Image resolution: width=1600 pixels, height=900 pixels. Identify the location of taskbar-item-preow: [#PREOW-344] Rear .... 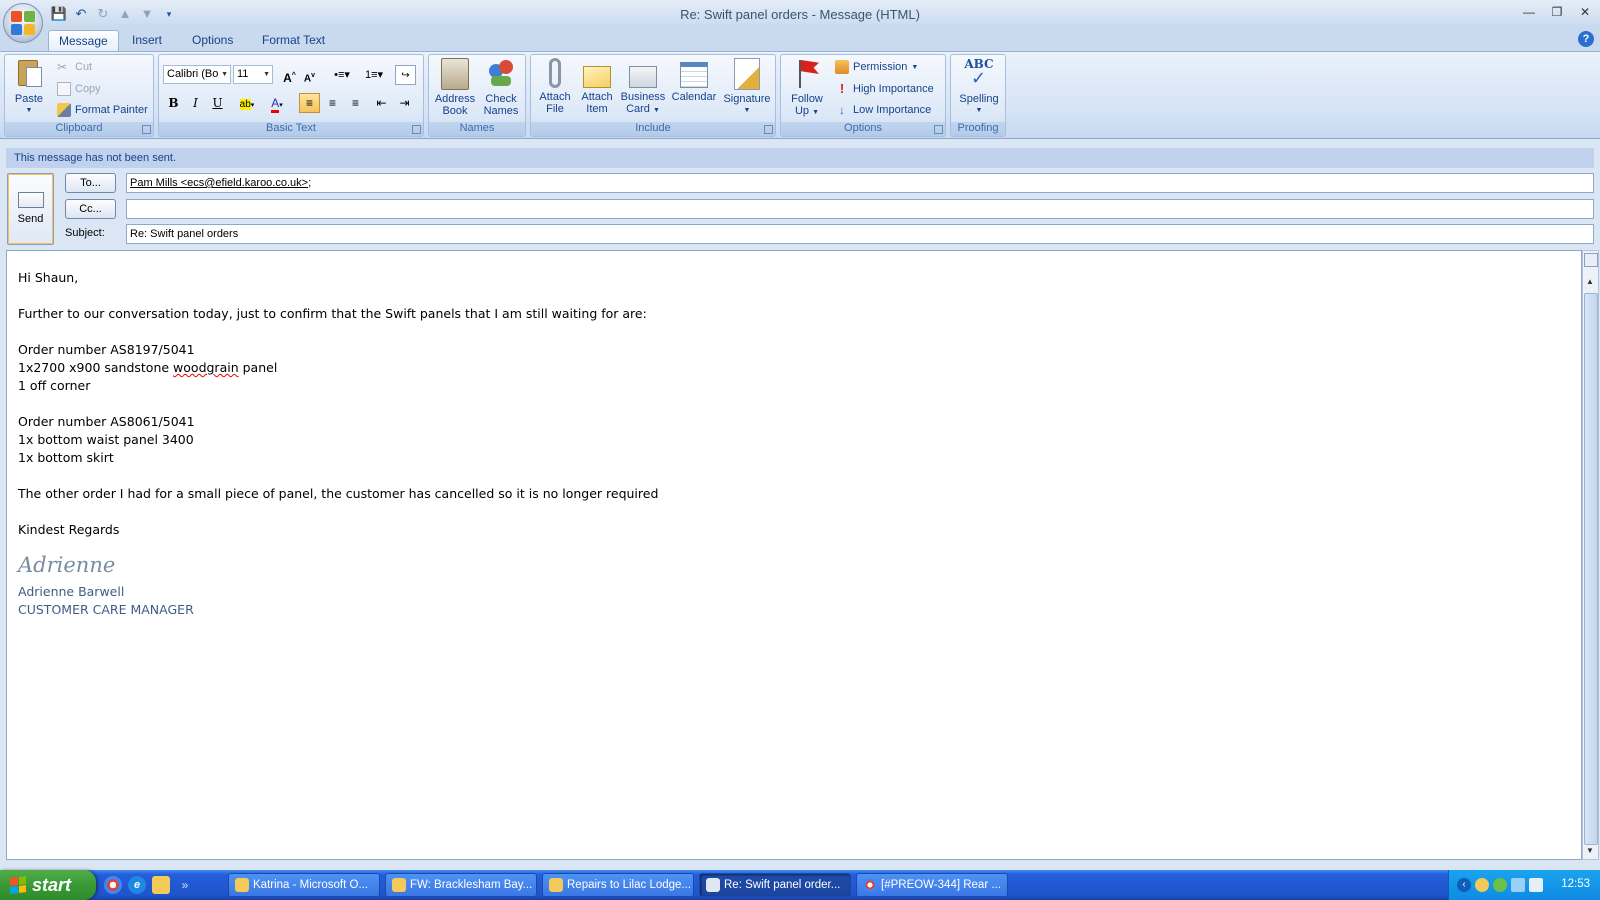
(932, 885).